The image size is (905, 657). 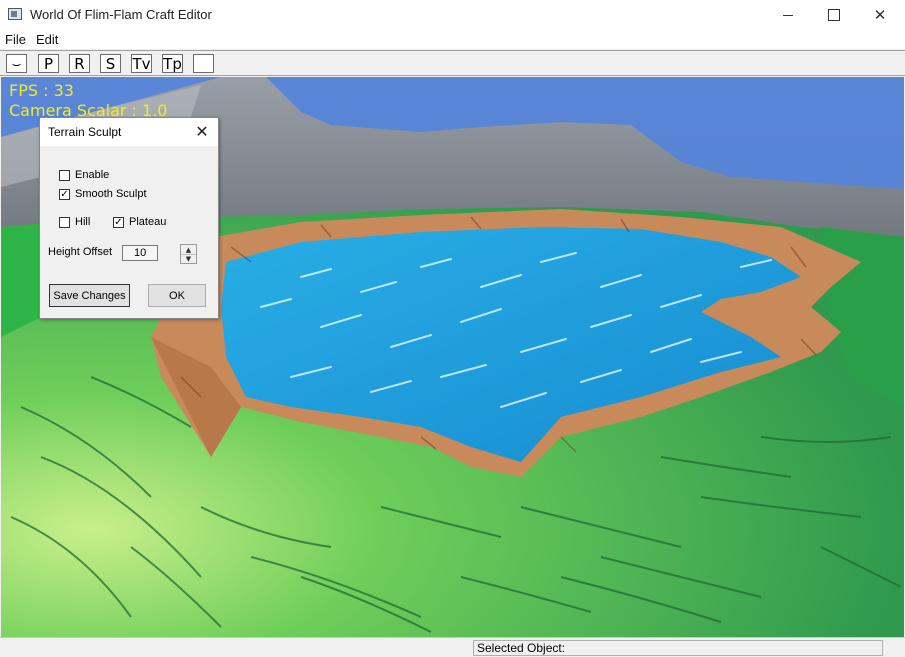 I want to click on window-title: World Of Flim-Flam Craft Editor, so click(x=121, y=14).